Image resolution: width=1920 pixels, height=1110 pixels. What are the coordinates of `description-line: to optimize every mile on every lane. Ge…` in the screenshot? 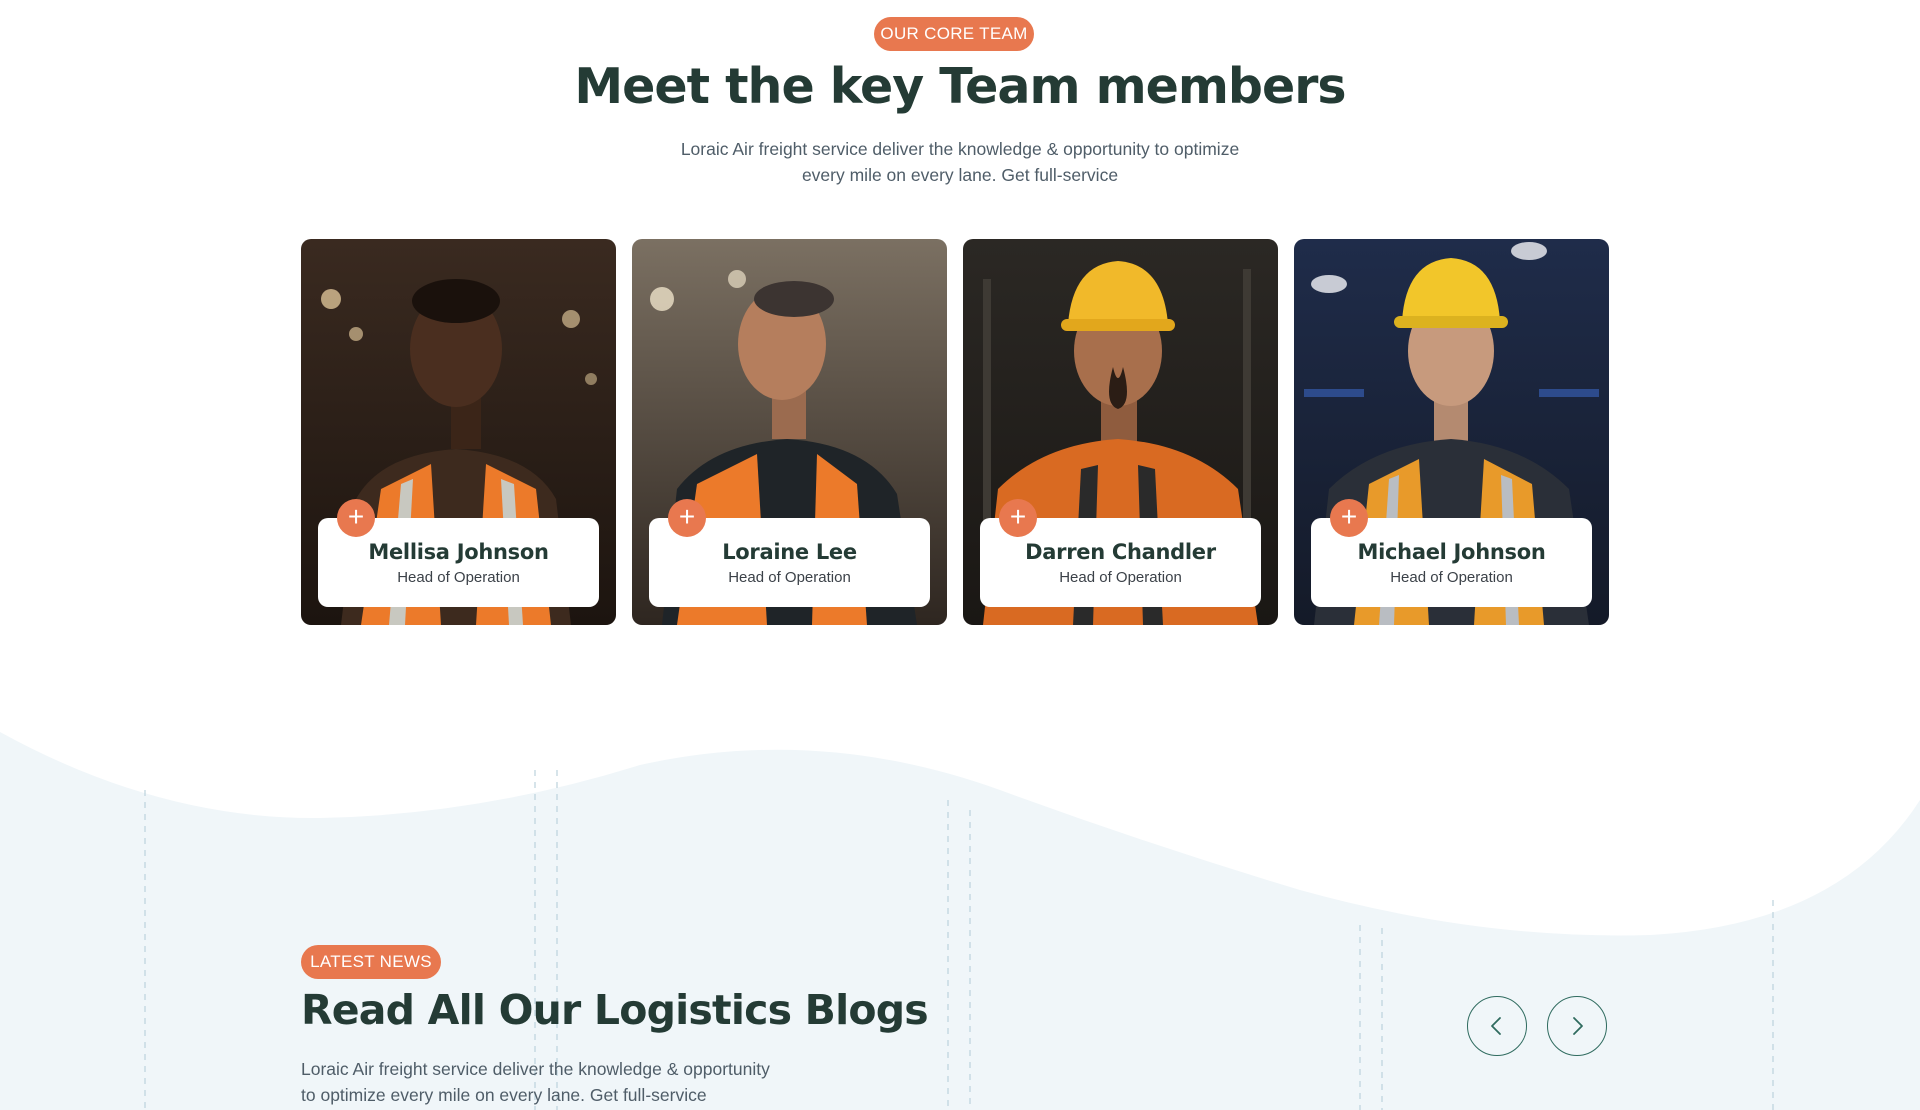 It's located at (504, 1095).